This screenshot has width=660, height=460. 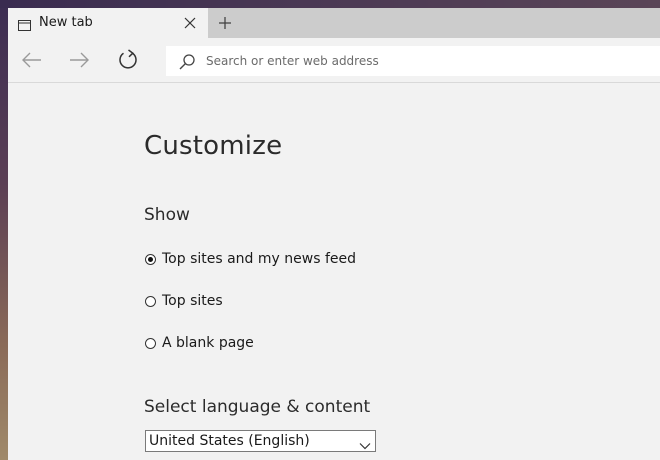 I want to click on address-input, so click(x=426, y=61).